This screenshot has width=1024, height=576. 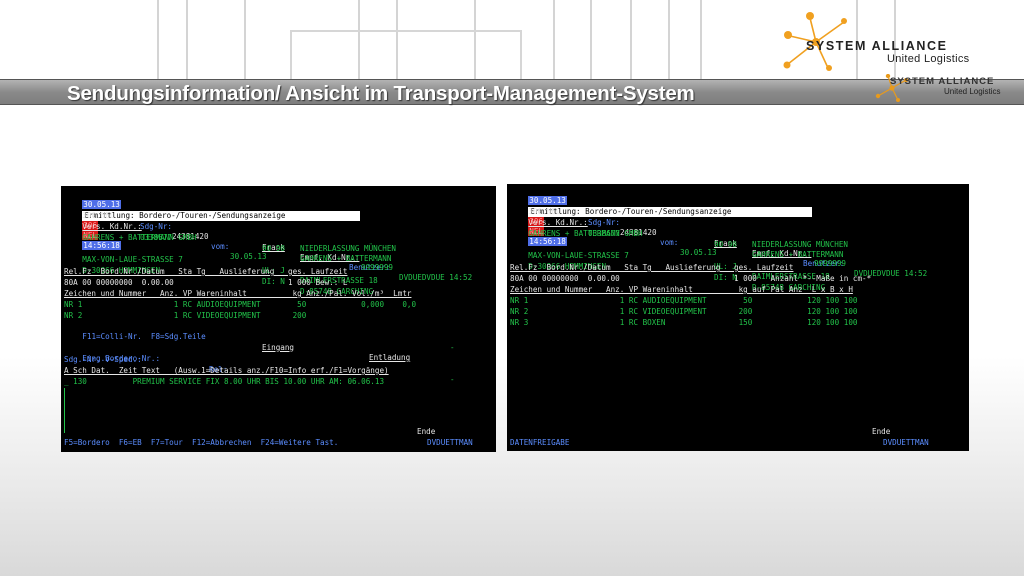 What do you see at coordinates (206, 282) in the screenshot?
I see `route-row: 80A 00 00000000 0.00.00 1 000 Bew.: L` at bounding box center [206, 282].